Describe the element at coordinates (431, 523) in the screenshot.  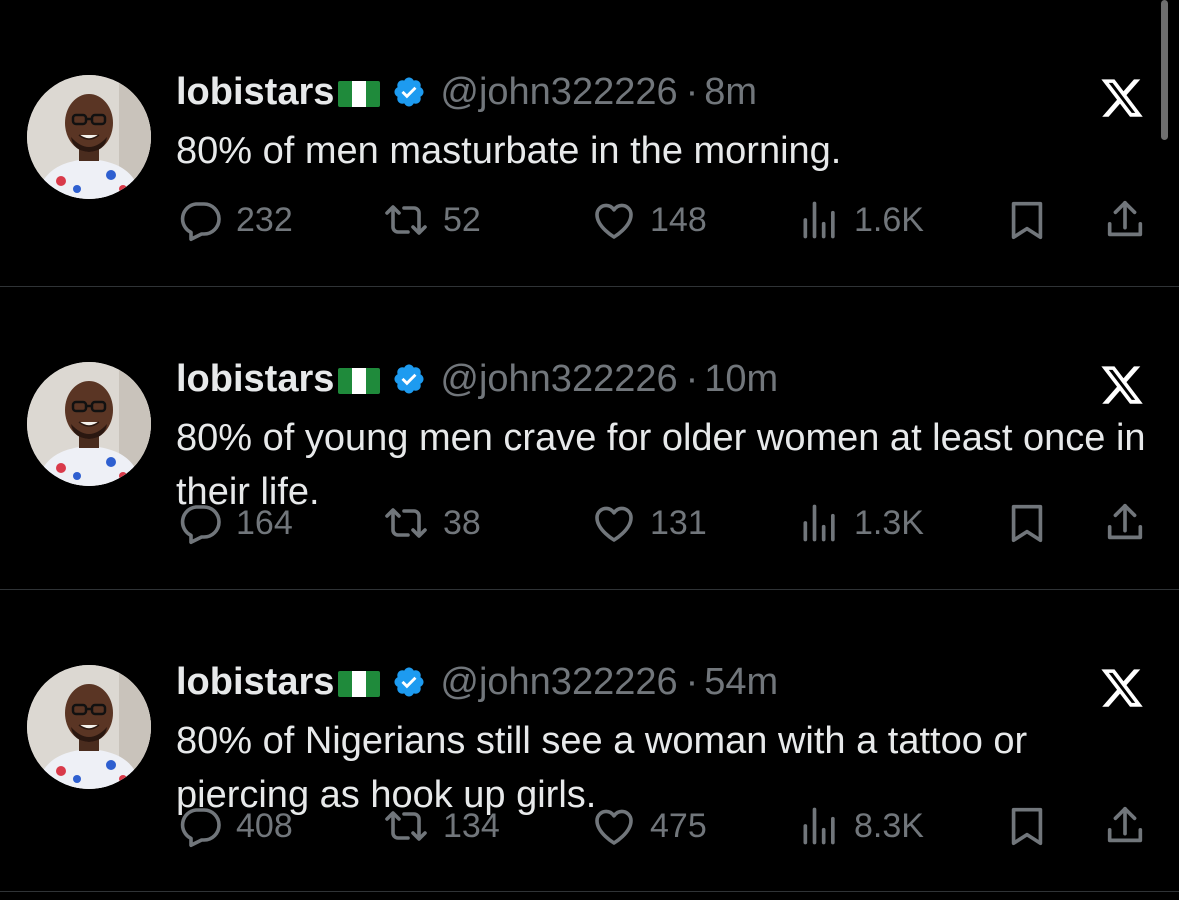
I see `retweet-button: 38` at that location.